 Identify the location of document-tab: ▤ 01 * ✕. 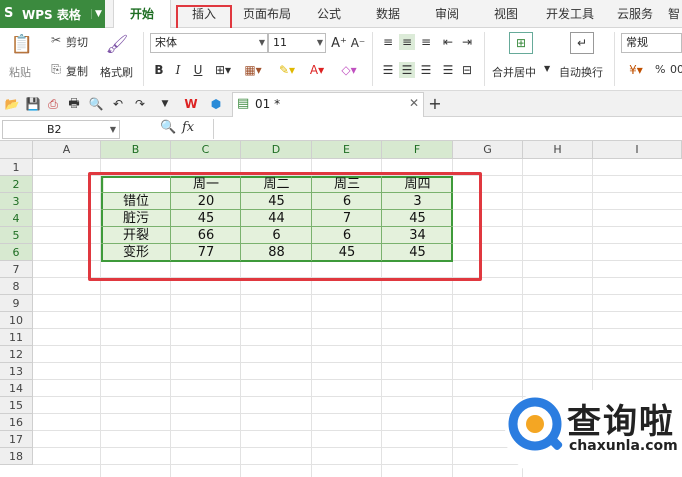
(328, 104).